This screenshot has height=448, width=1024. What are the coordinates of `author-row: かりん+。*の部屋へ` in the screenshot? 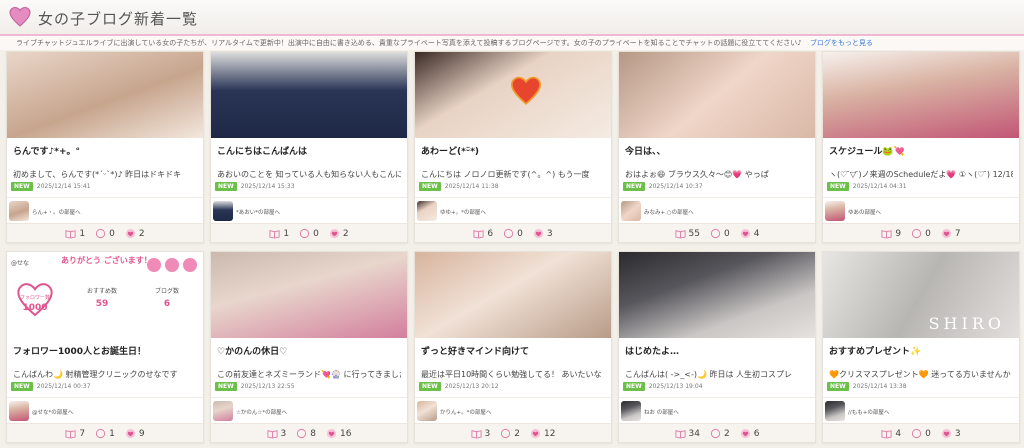 It's located at (513, 410).